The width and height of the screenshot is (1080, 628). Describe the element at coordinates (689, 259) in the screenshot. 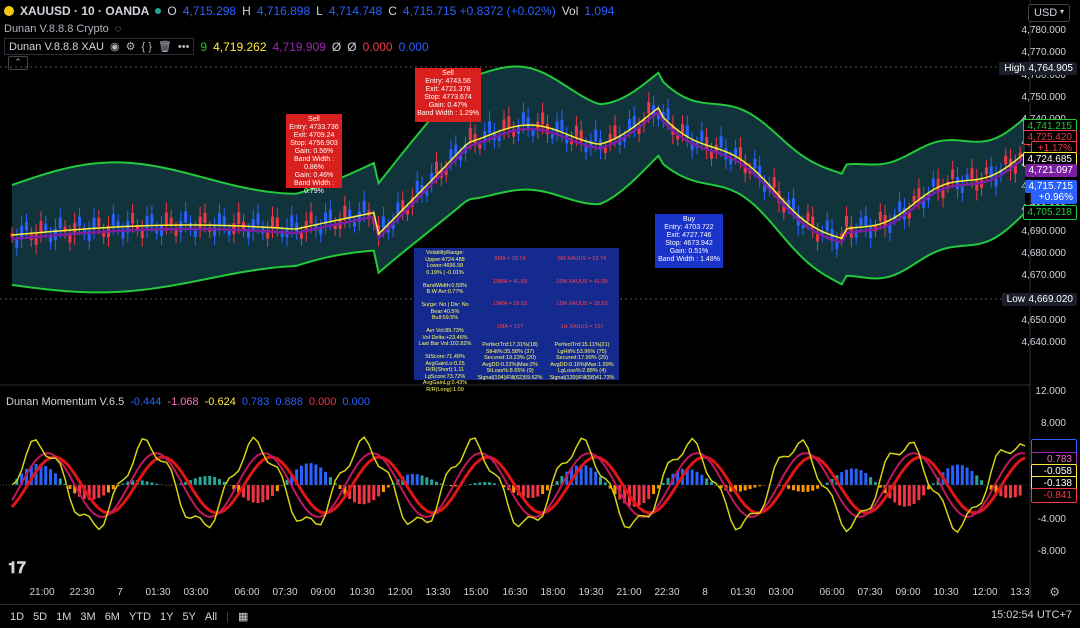

I see `buy-signal-band: Band Width : 1.48%` at that location.